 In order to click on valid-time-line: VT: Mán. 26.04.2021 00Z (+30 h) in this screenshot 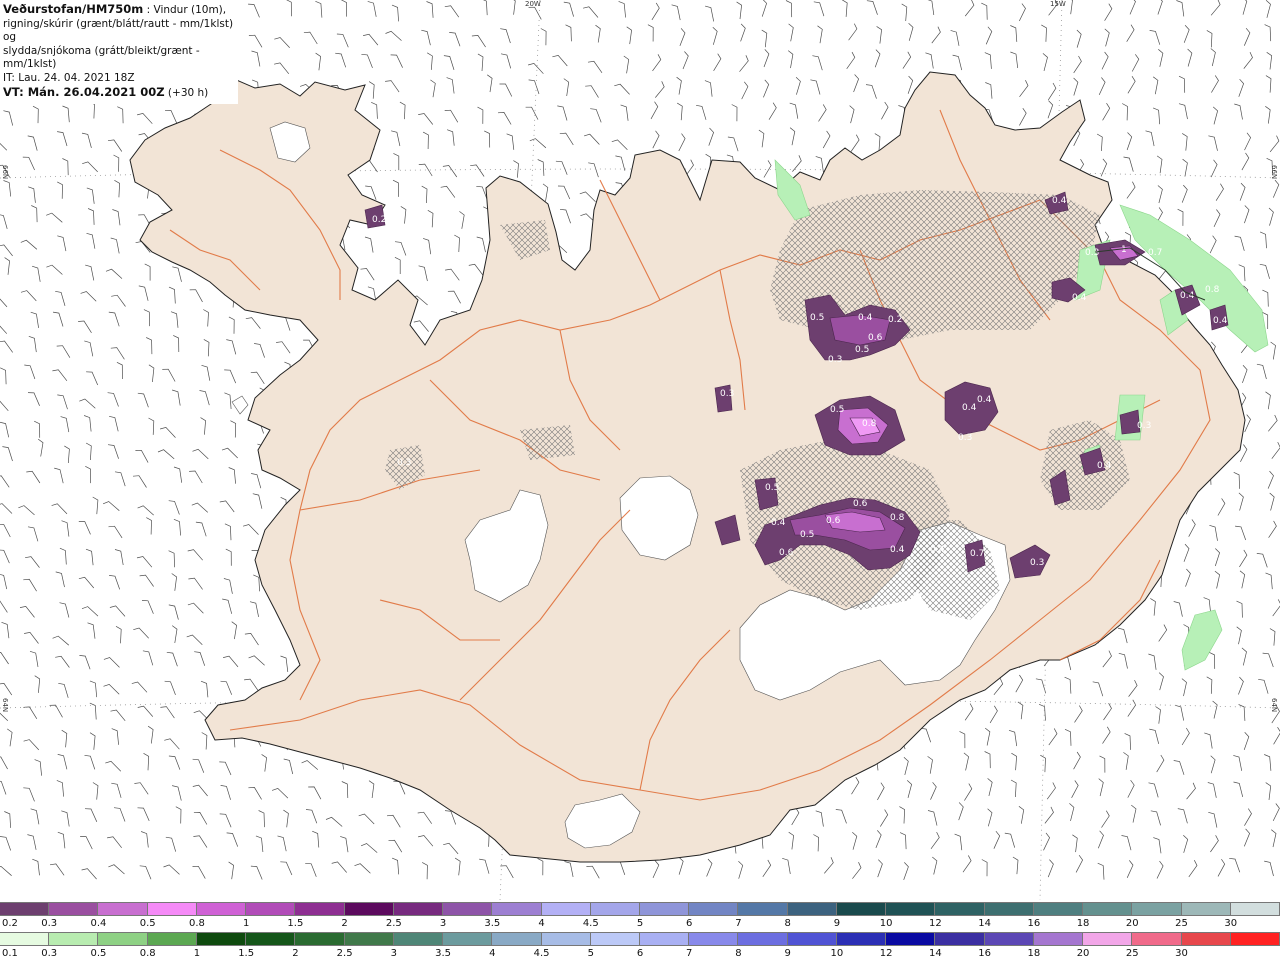, I will do `click(118, 93)`.